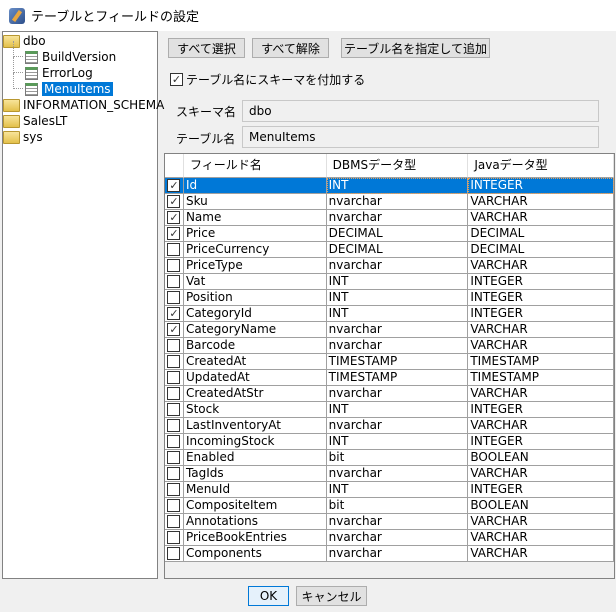  I want to click on ok-button: OK, so click(268, 596).